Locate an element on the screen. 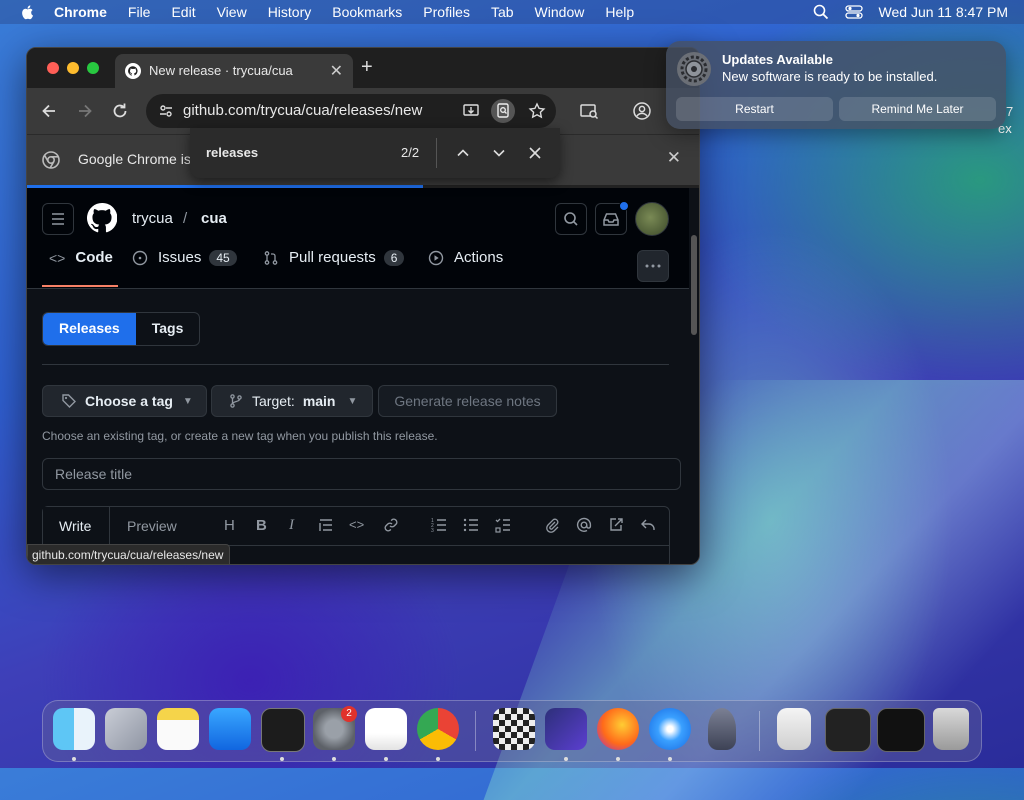 Image resolution: width=1024 pixels, height=800 pixels. terminal-icon is located at coordinates (283, 730).